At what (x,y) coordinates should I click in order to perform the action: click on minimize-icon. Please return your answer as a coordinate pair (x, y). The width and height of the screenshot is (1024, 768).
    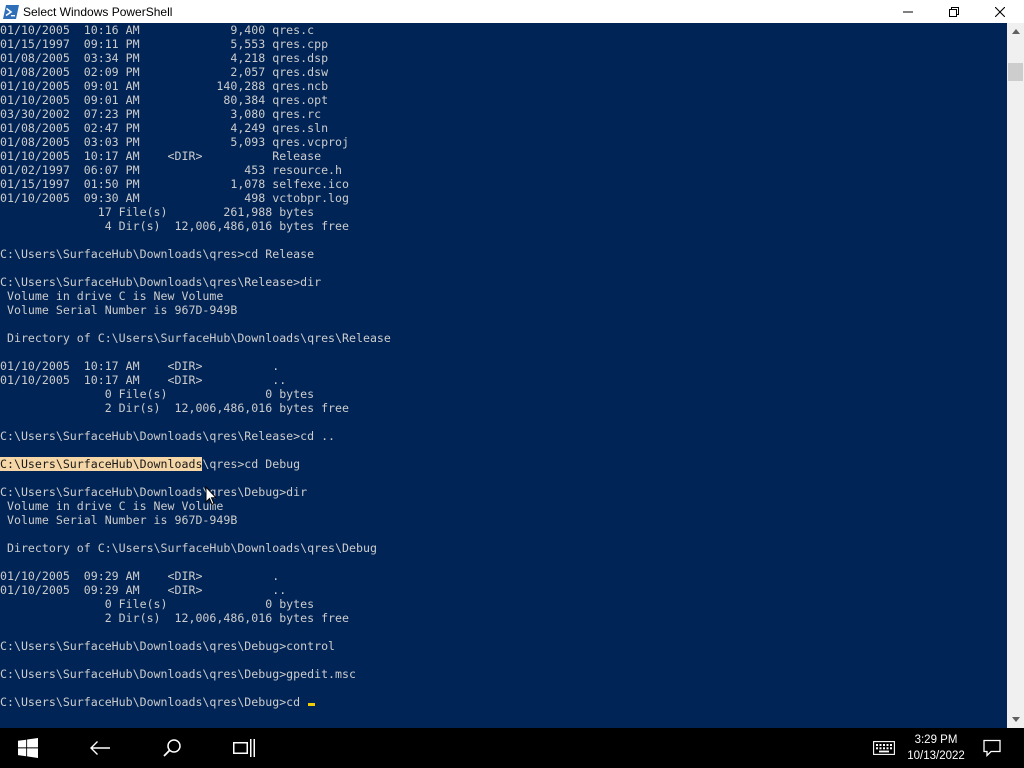
    Looking at the image, I should click on (908, 11).